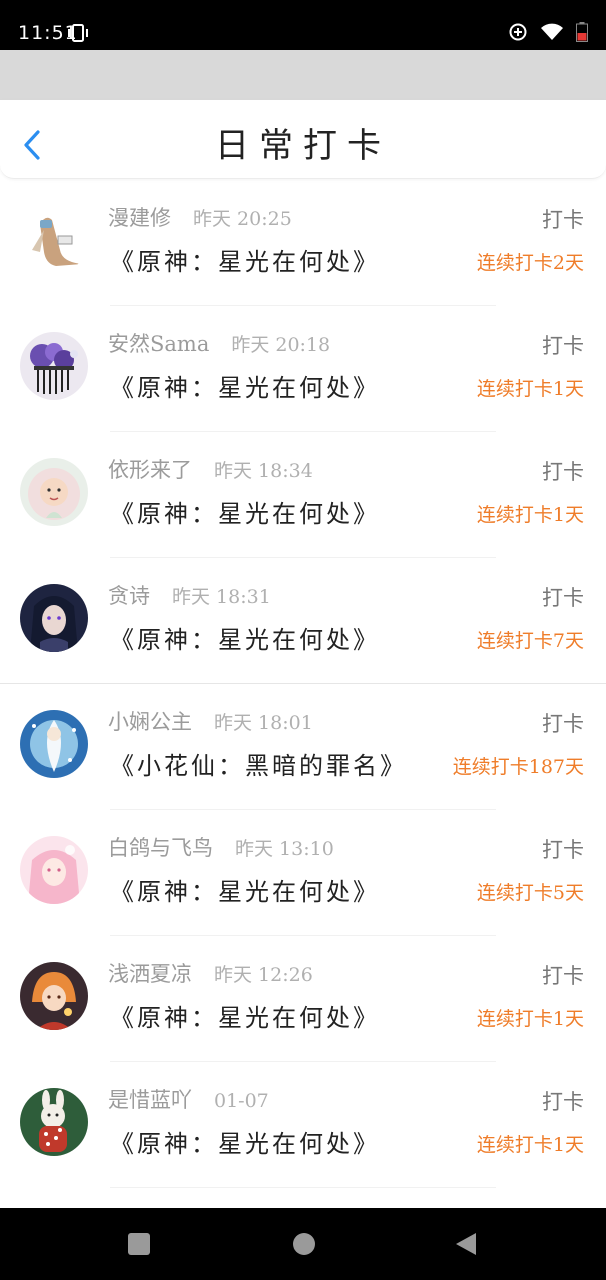 This screenshot has width=606, height=1280. I want to click on checkin-time: 昨天 18:01, so click(263, 723).